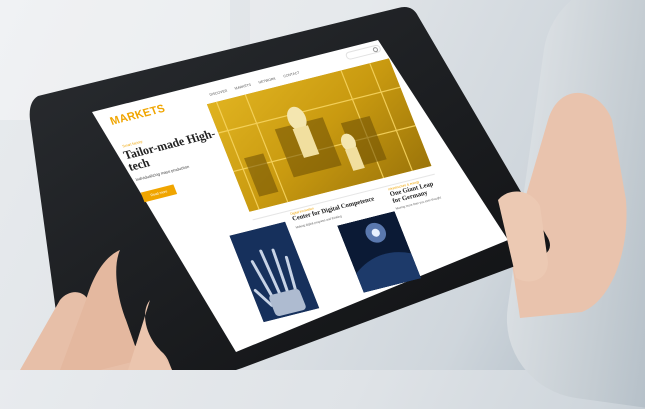  I want to click on search-icon, so click(375, 49).